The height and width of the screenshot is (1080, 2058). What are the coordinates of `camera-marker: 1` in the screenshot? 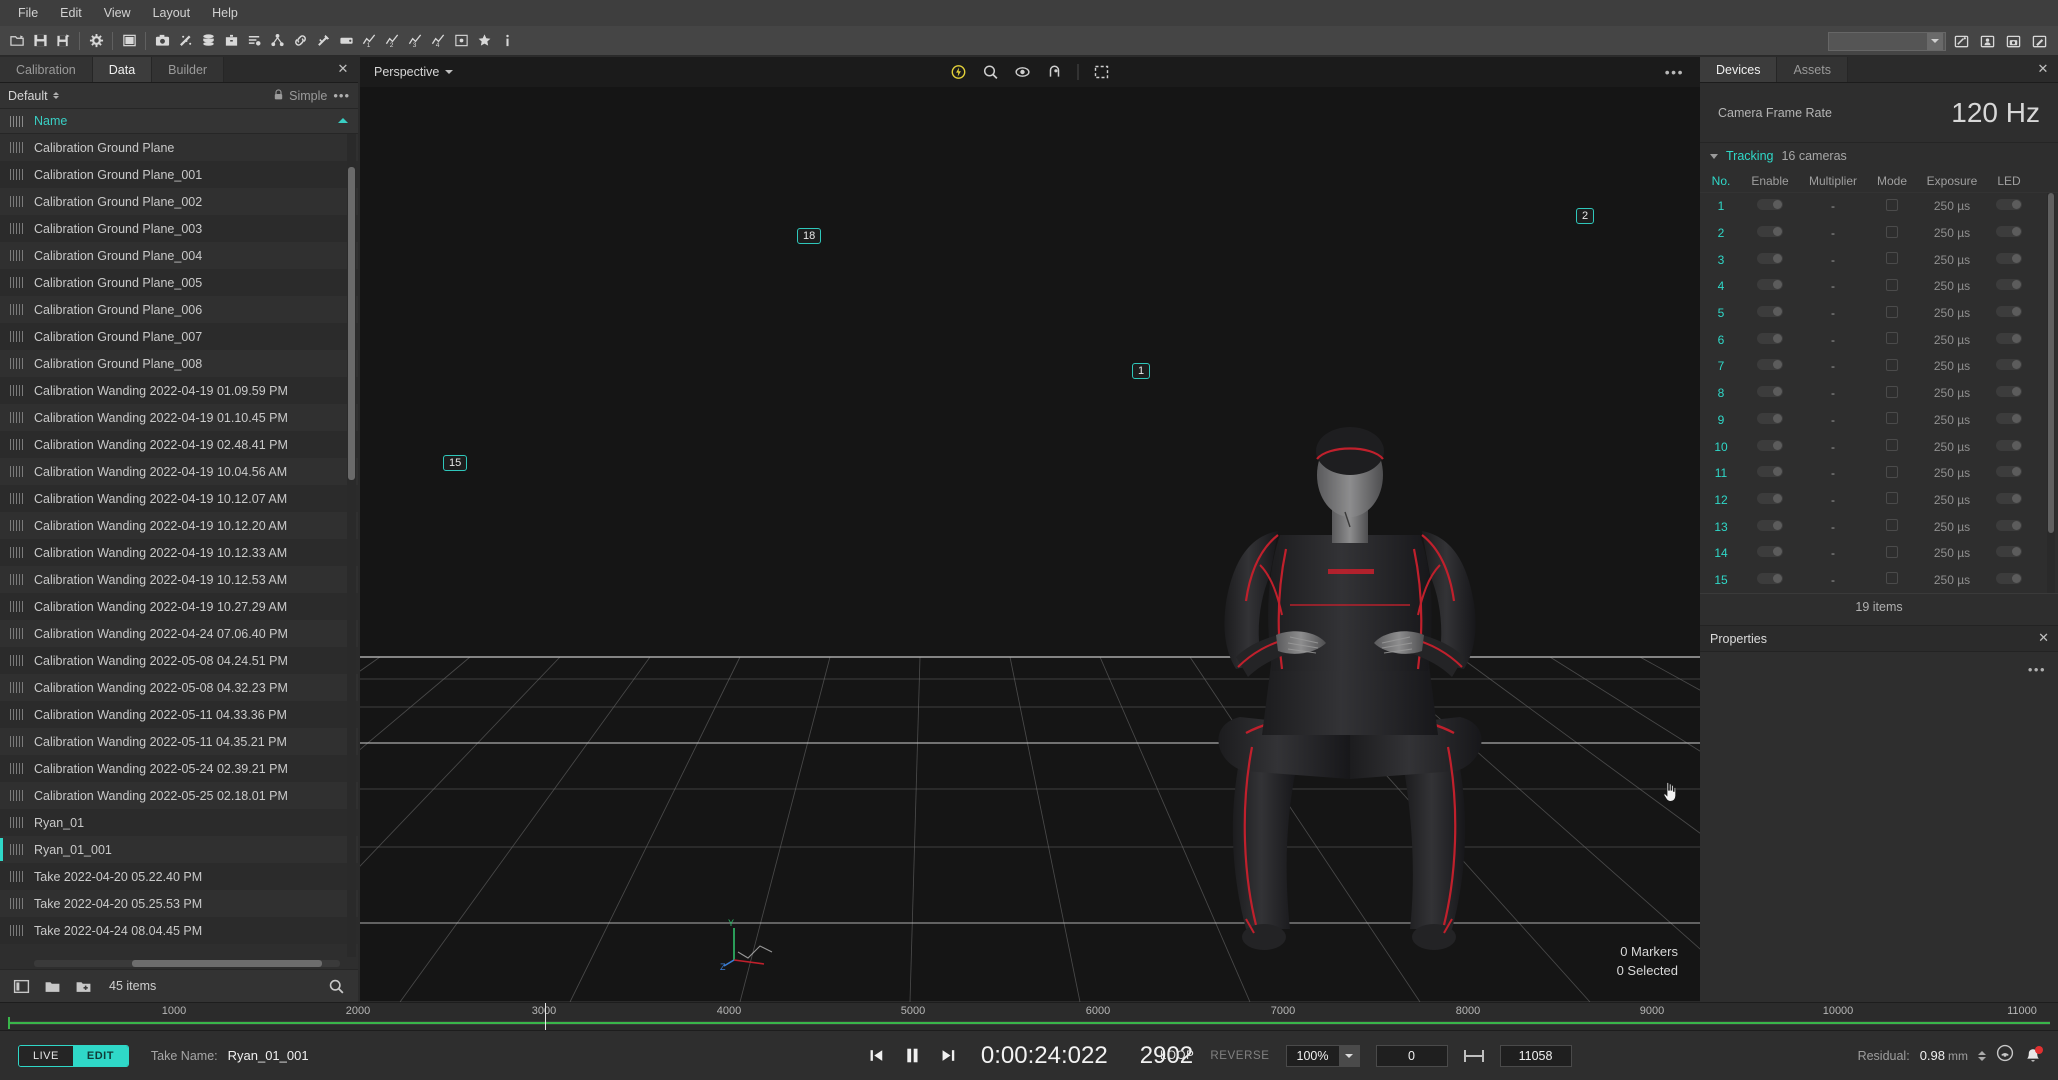 It's located at (1141, 371).